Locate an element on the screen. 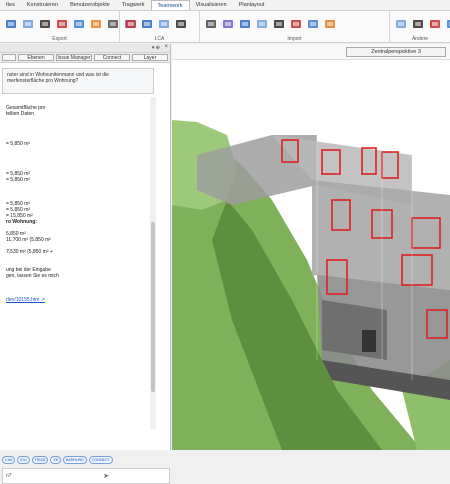 This screenshot has width=450, height=484. ribbon-group-import: Import is located at coordinates (295, 27).